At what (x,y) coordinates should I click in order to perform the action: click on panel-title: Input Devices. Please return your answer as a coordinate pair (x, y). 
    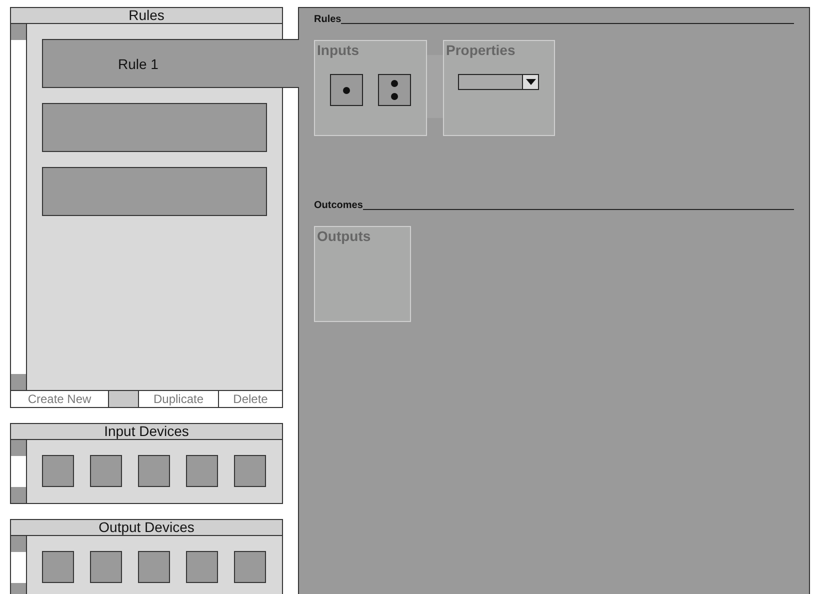
    Looking at the image, I should click on (146, 432).